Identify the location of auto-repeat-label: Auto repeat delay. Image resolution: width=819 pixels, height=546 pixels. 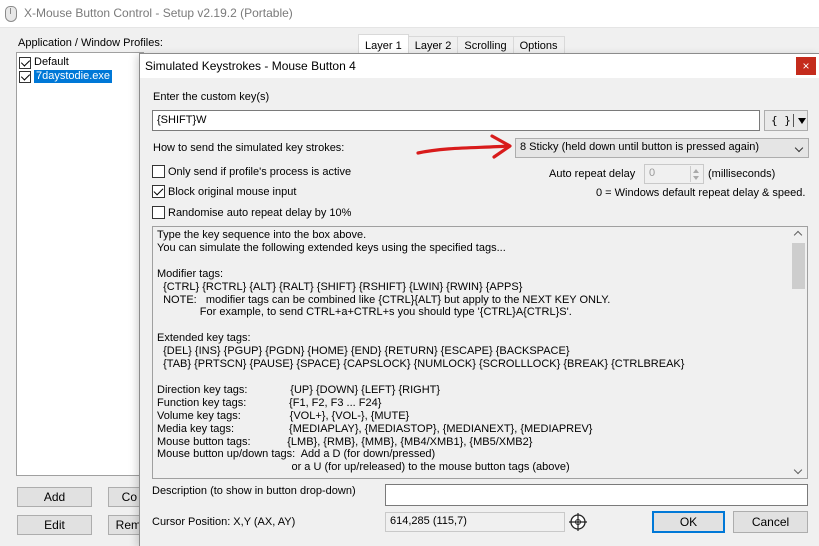
(592, 174).